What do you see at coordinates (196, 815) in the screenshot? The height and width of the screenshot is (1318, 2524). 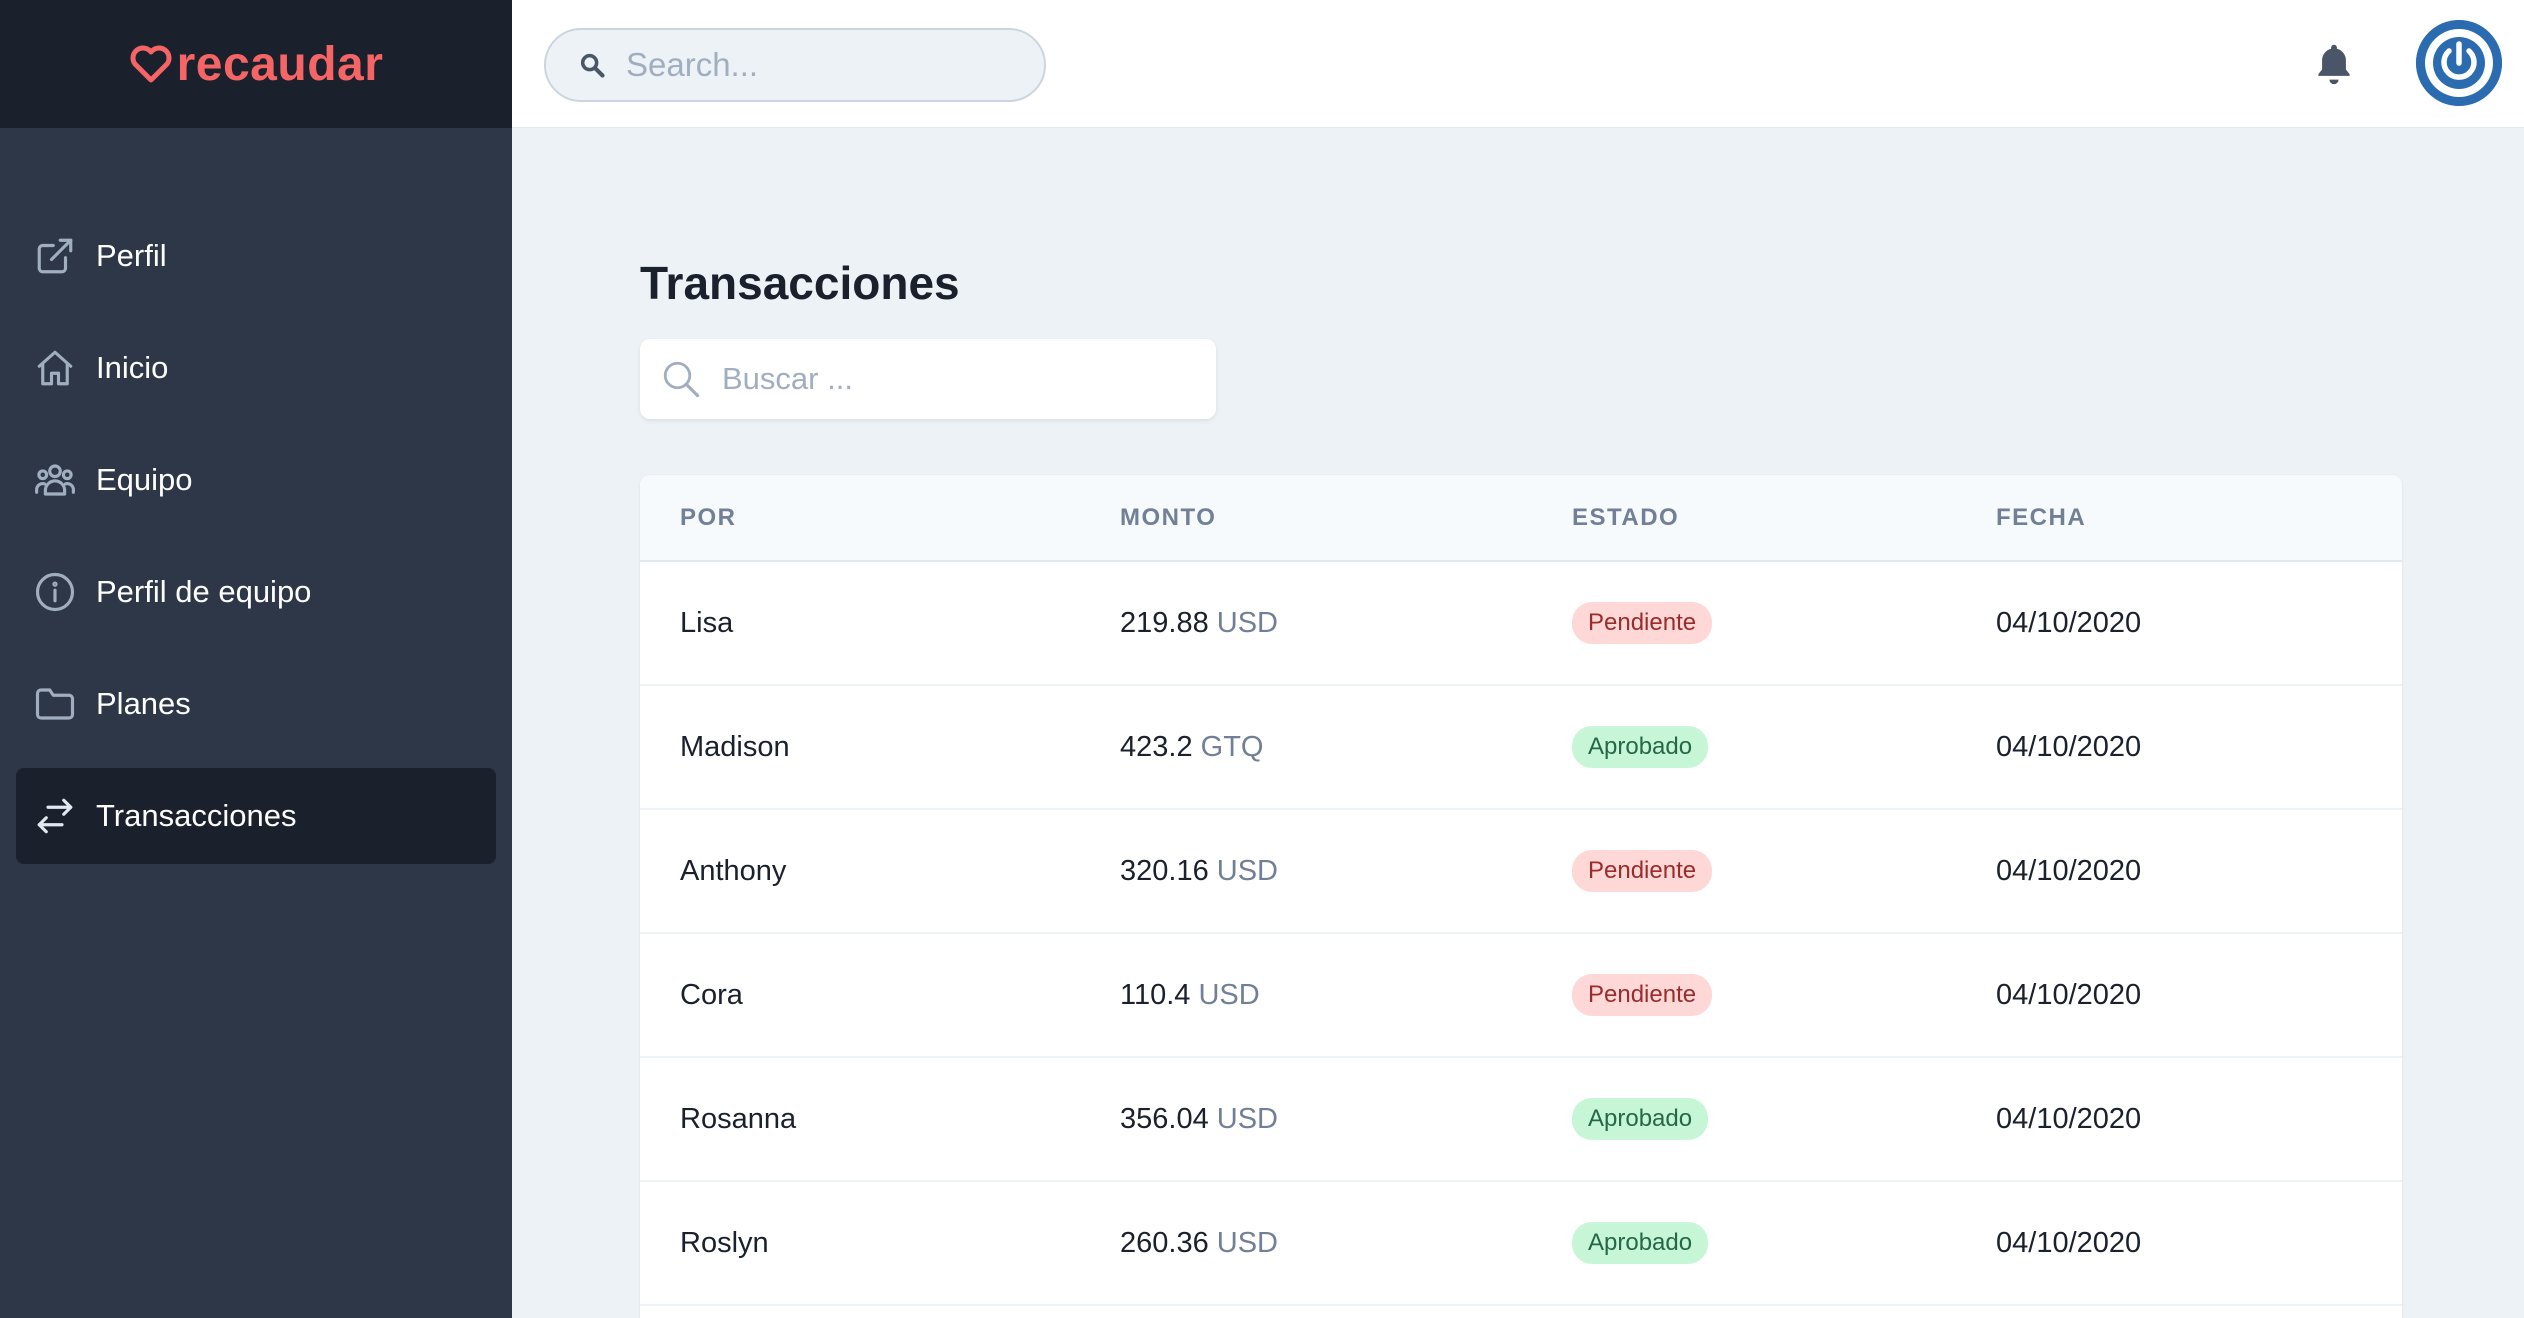 I see `sidebar-item-label: Transacciones` at bounding box center [196, 815].